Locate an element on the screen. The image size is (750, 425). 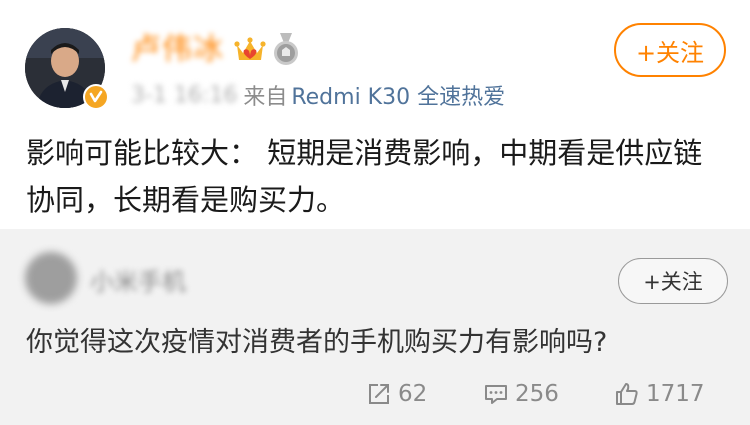
comment-count: 256 is located at coordinates (537, 394).